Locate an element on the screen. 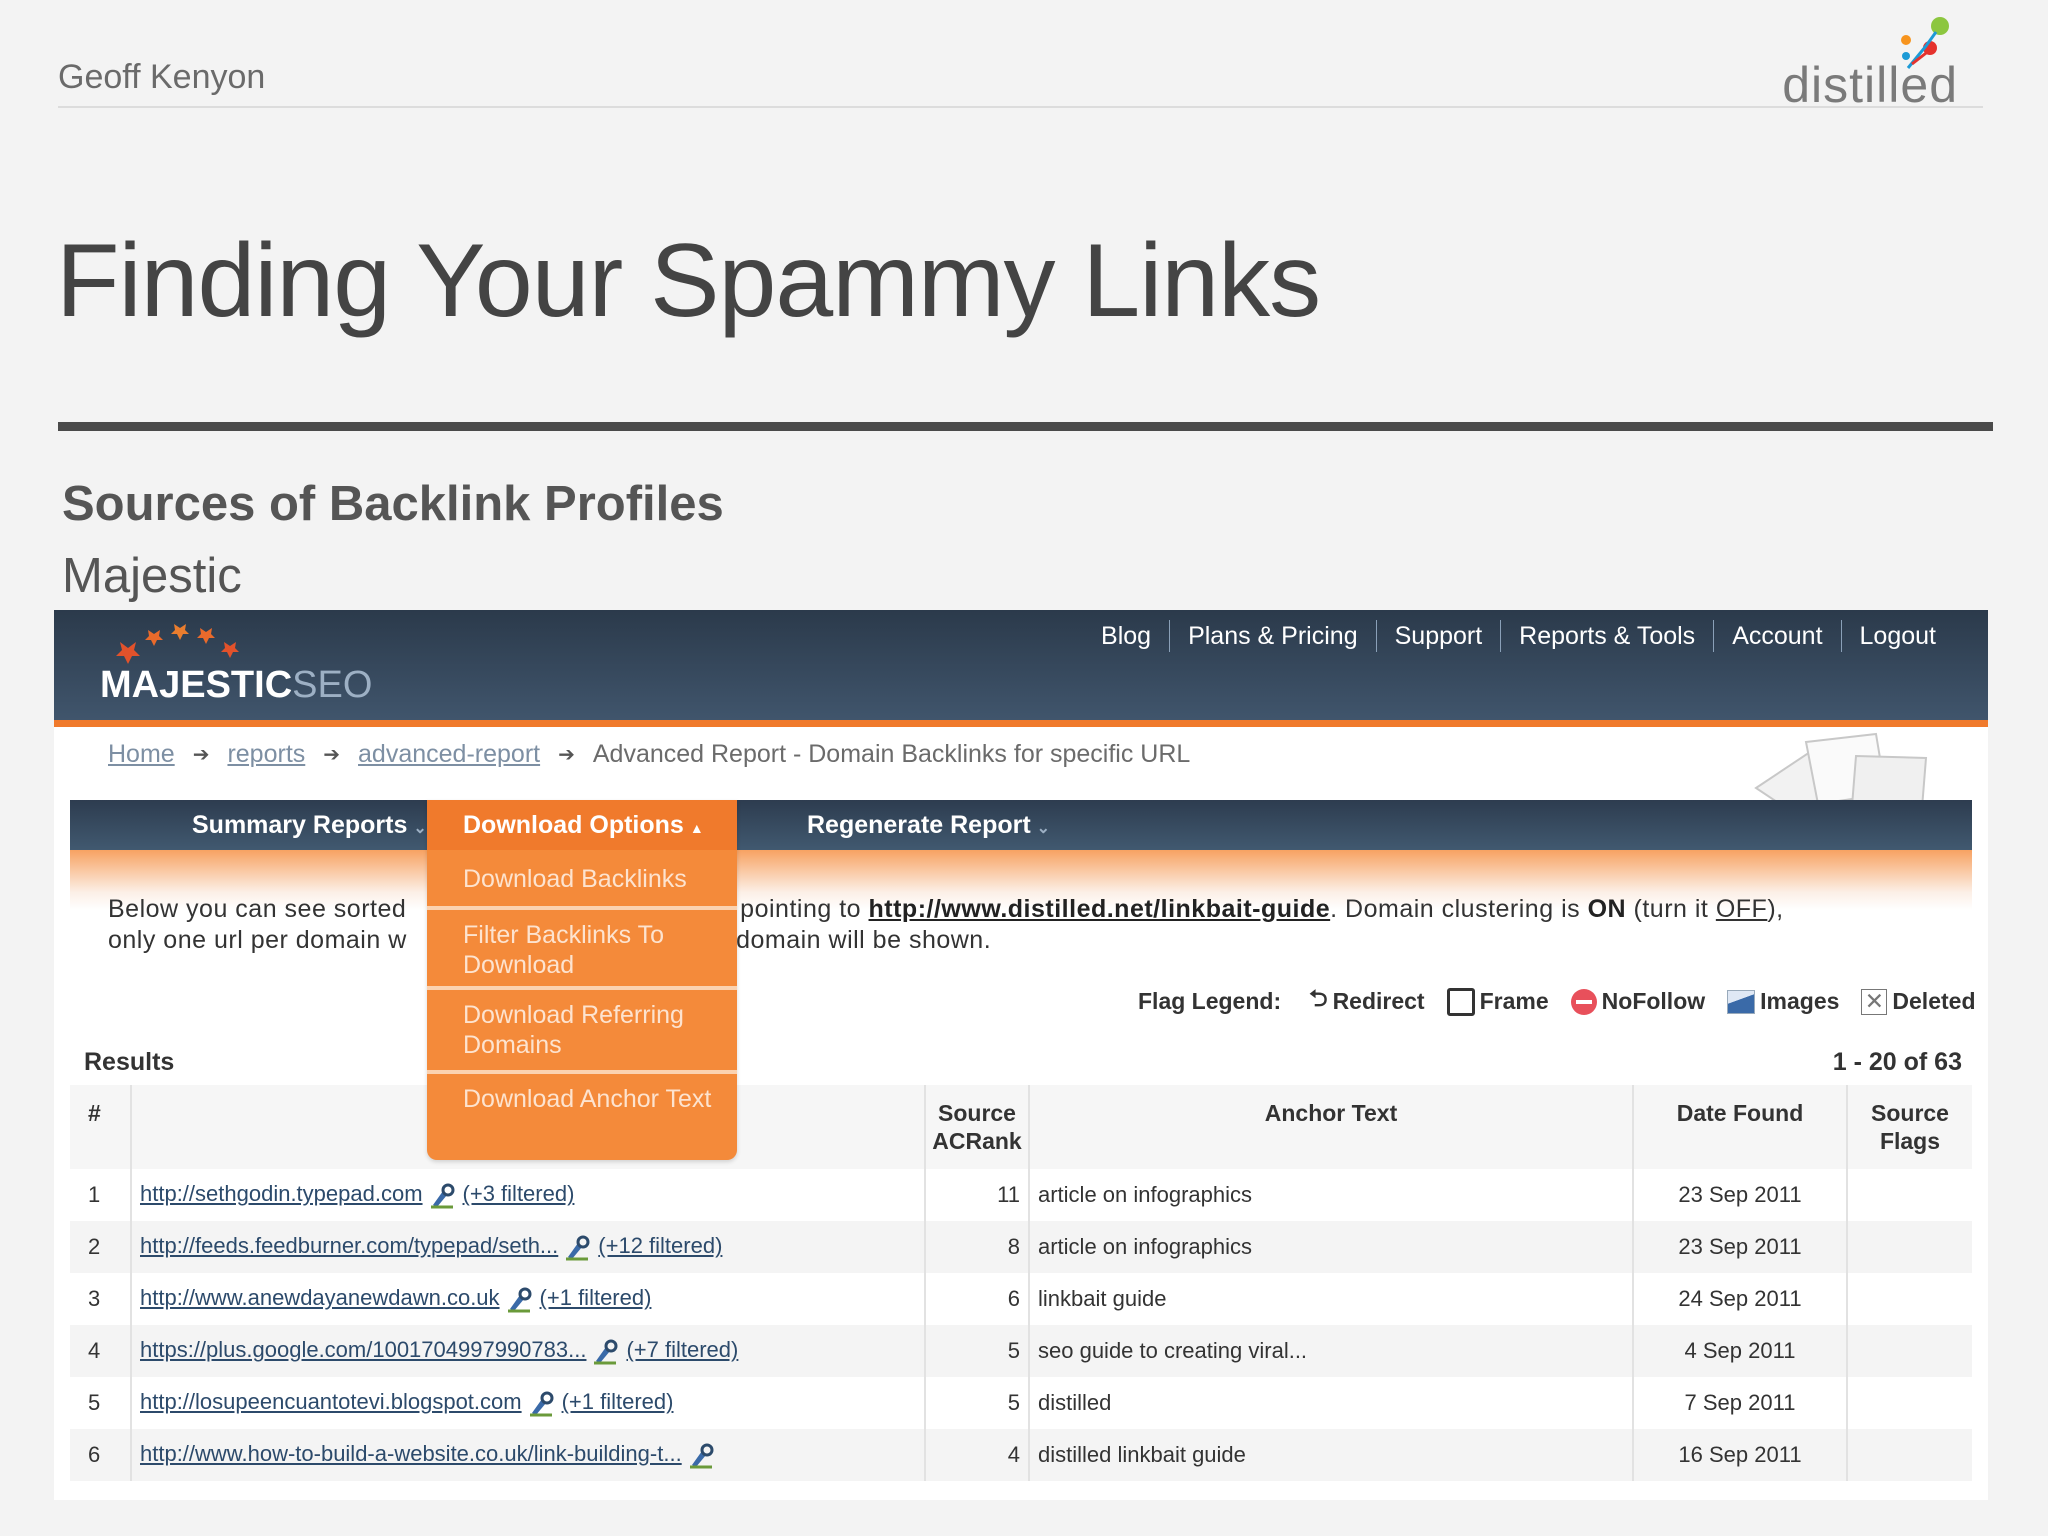 The image size is (2048, 1536). col-anchor-text: Anchor Text is located at coordinates (1330, 1127).